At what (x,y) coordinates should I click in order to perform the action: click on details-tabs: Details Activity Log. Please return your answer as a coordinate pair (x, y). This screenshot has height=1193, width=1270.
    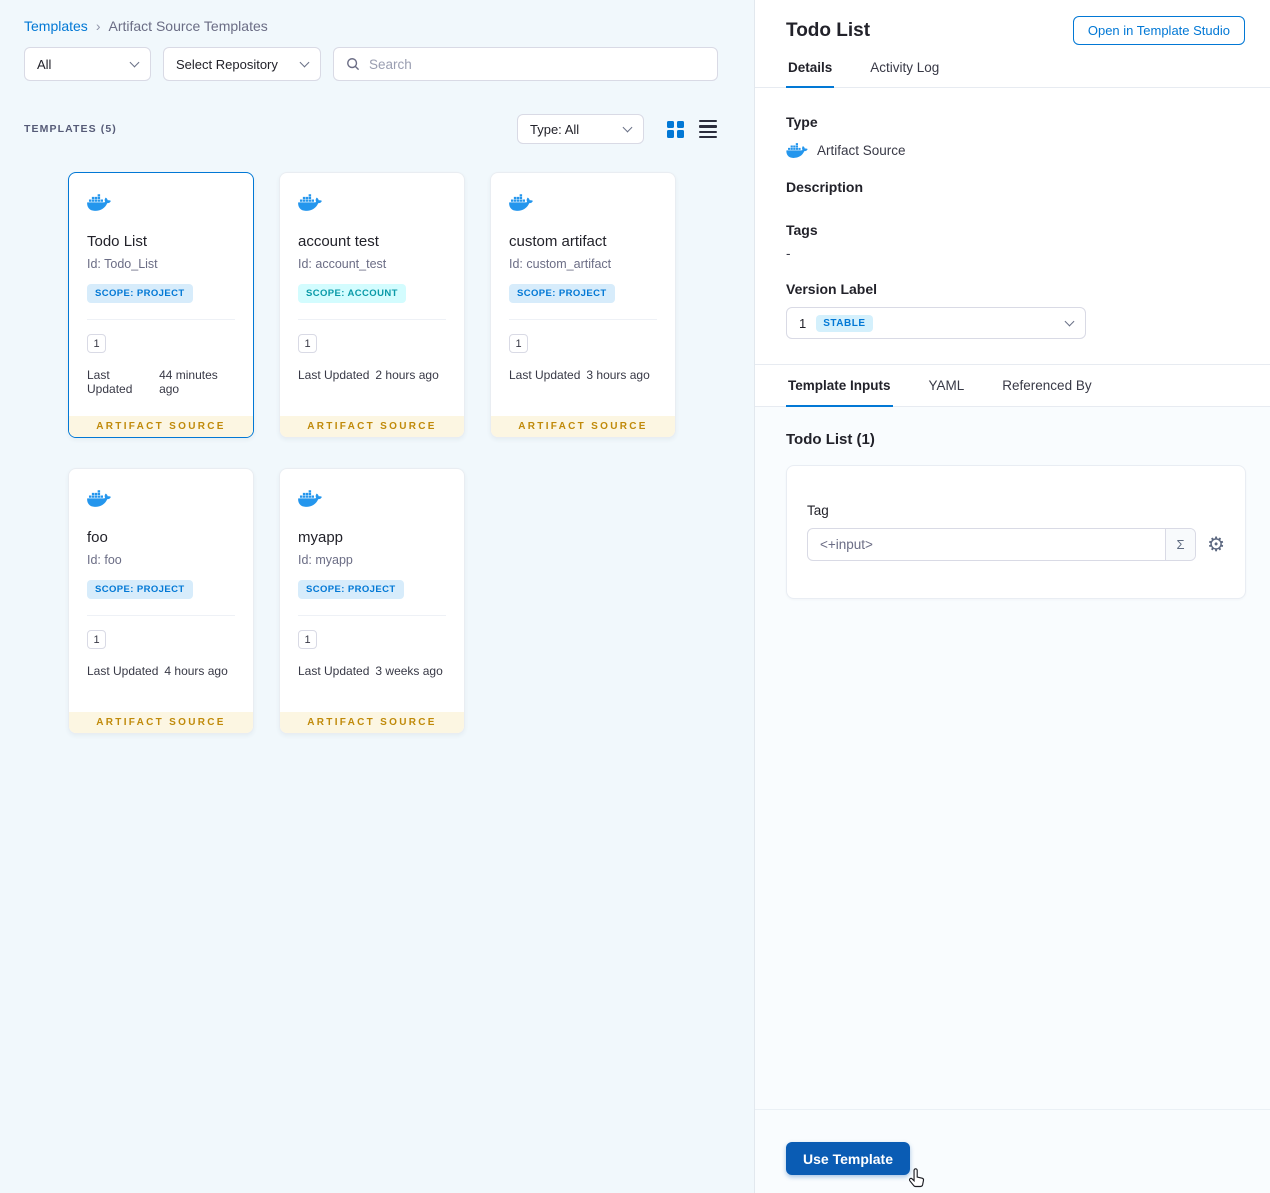
    Looking at the image, I should click on (1012, 74).